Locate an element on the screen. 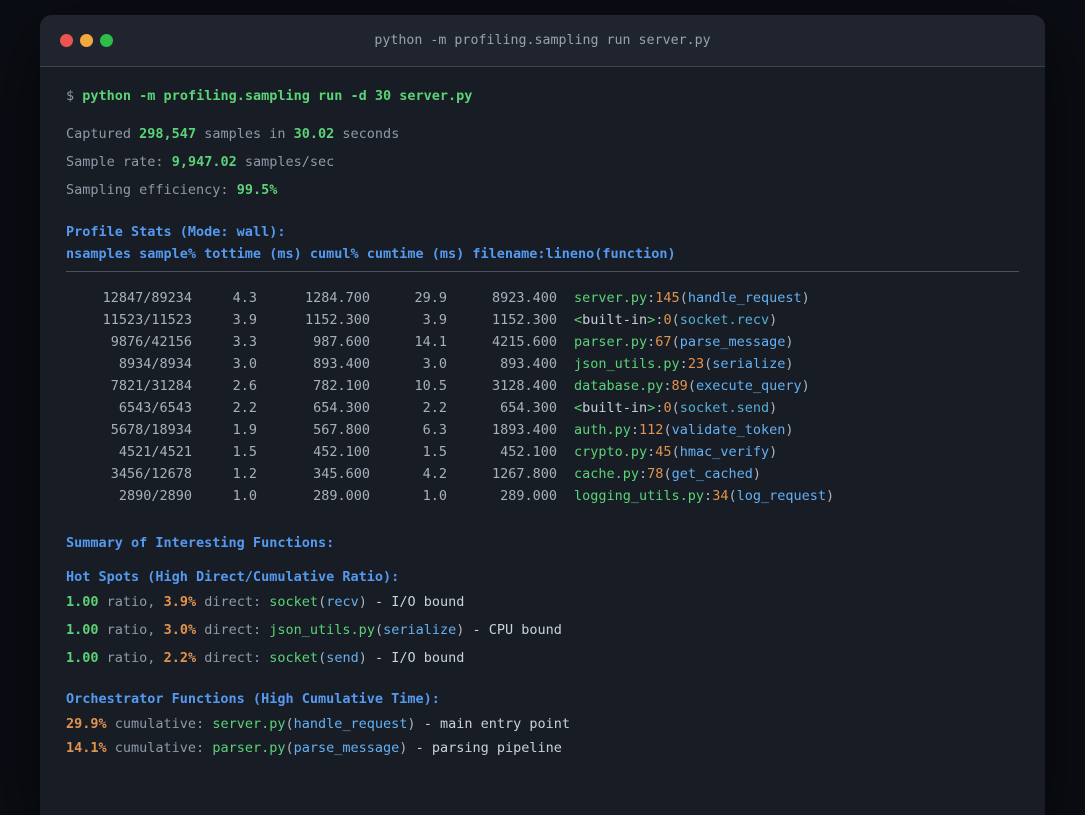 The image size is (1085, 815). nsamples-cell: 11523/11523 is located at coordinates (147, 320).